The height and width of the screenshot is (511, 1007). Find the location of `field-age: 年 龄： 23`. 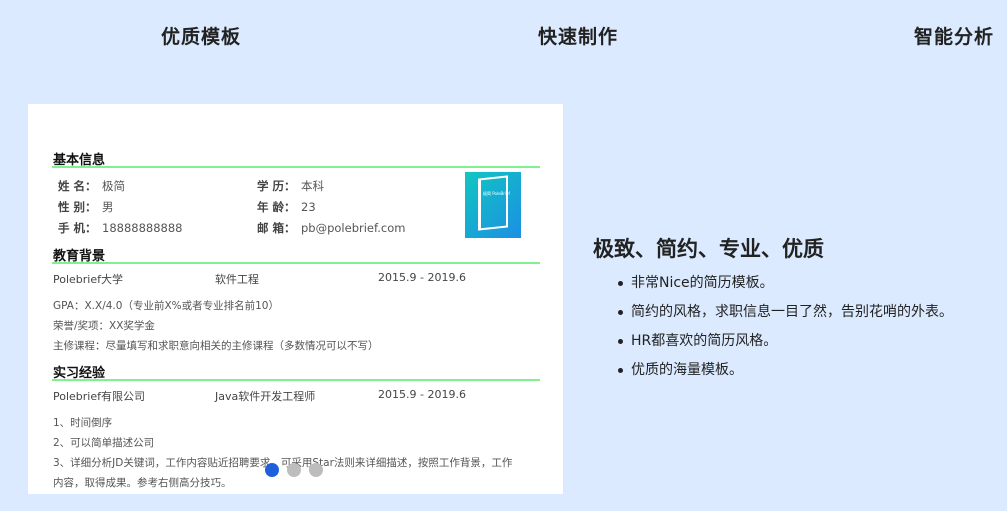

field-age: 年 龄： 23 is located at coordinates (286, 207).